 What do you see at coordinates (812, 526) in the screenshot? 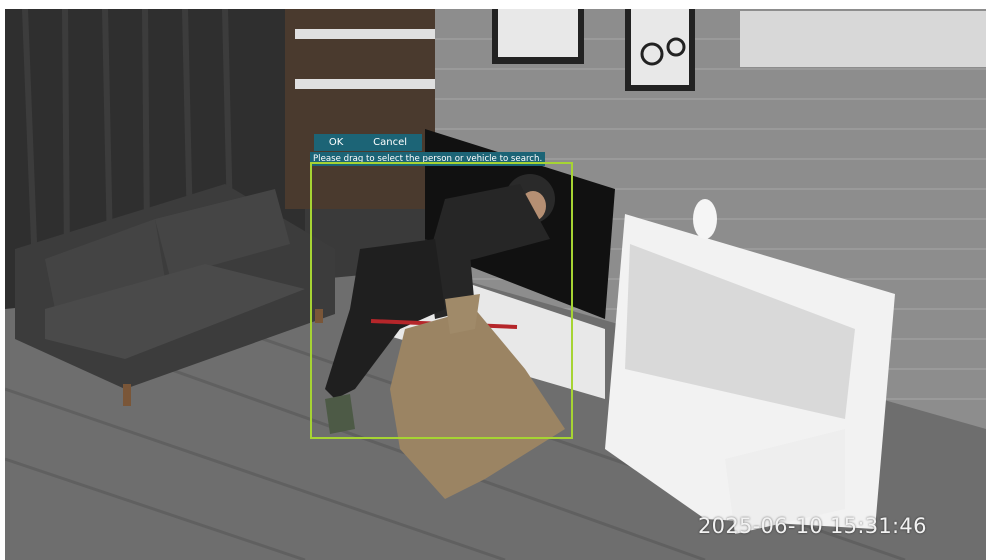
I see `camera-timestamp: 2025-06-10 15:31:46` at bounding box center [812, 526].